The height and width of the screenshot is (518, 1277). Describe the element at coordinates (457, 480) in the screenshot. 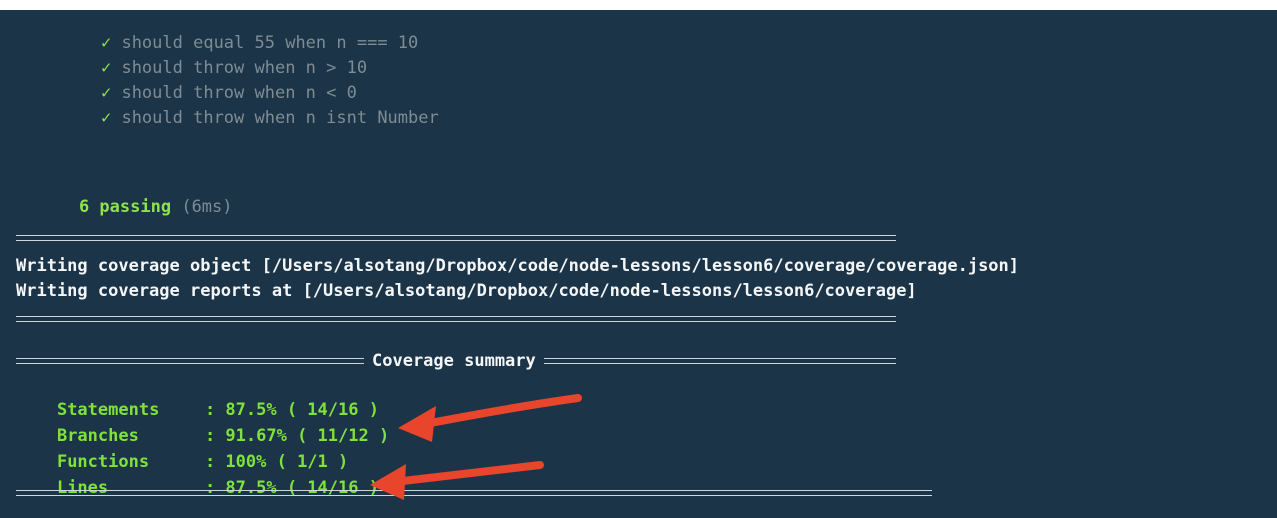

I see `arrow-icon-lines` at that location.